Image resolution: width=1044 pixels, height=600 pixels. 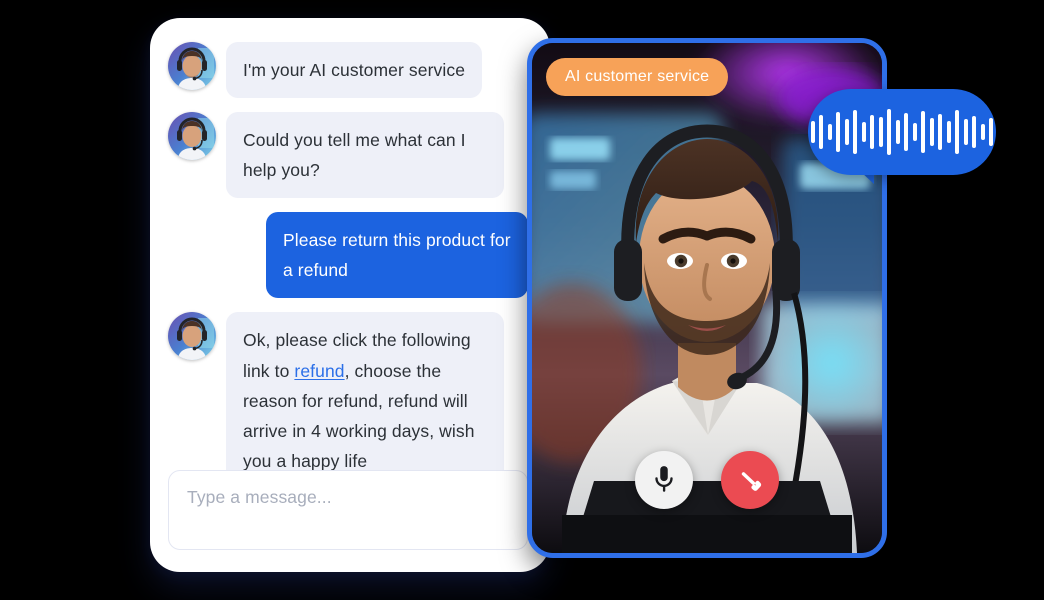 I want to click on voice-message-bubble, so click(x=902, y=132).